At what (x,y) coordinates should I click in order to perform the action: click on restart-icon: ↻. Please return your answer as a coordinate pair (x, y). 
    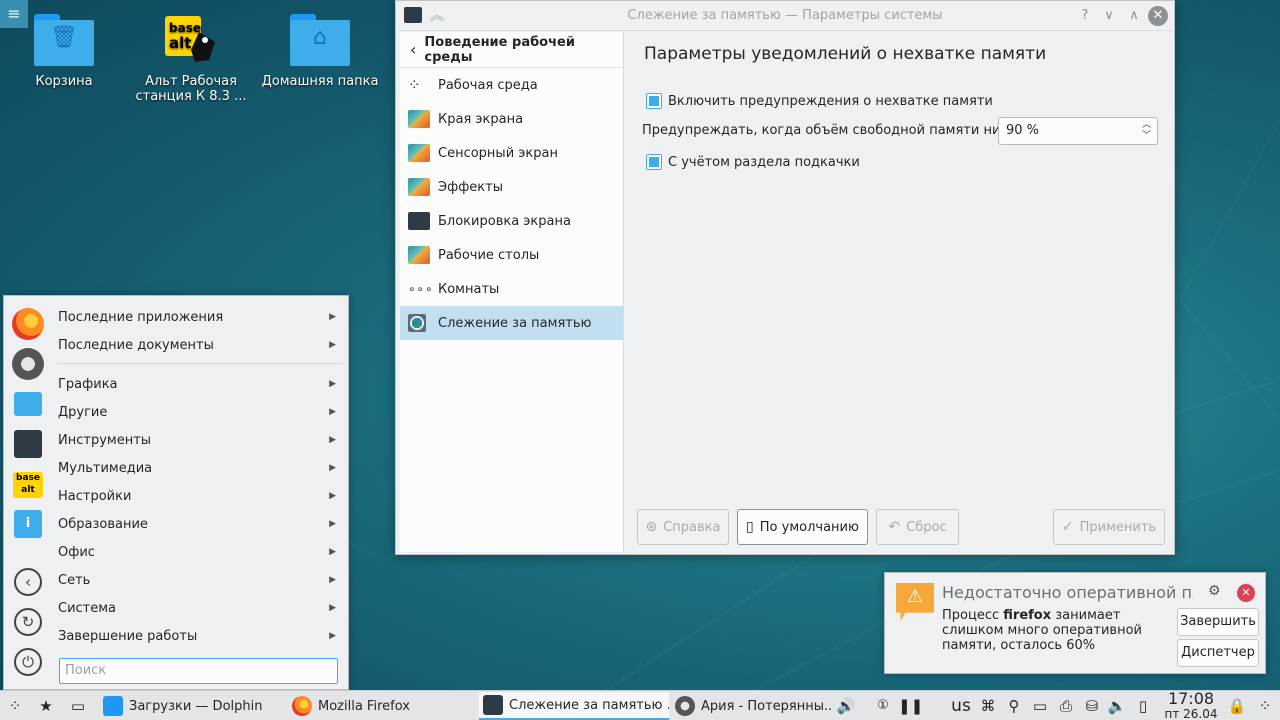
    Looking at the image, I should click on (28, 622).